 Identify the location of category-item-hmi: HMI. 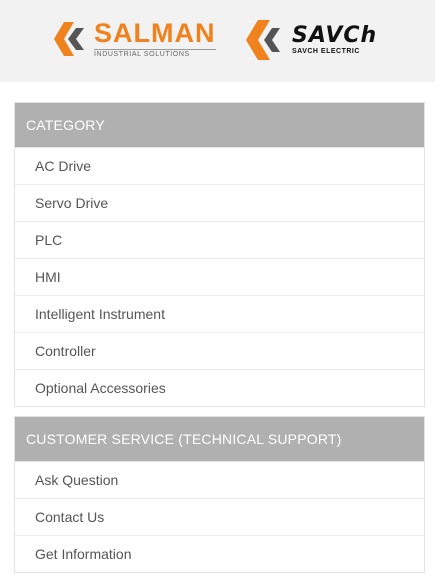
(219, 276).